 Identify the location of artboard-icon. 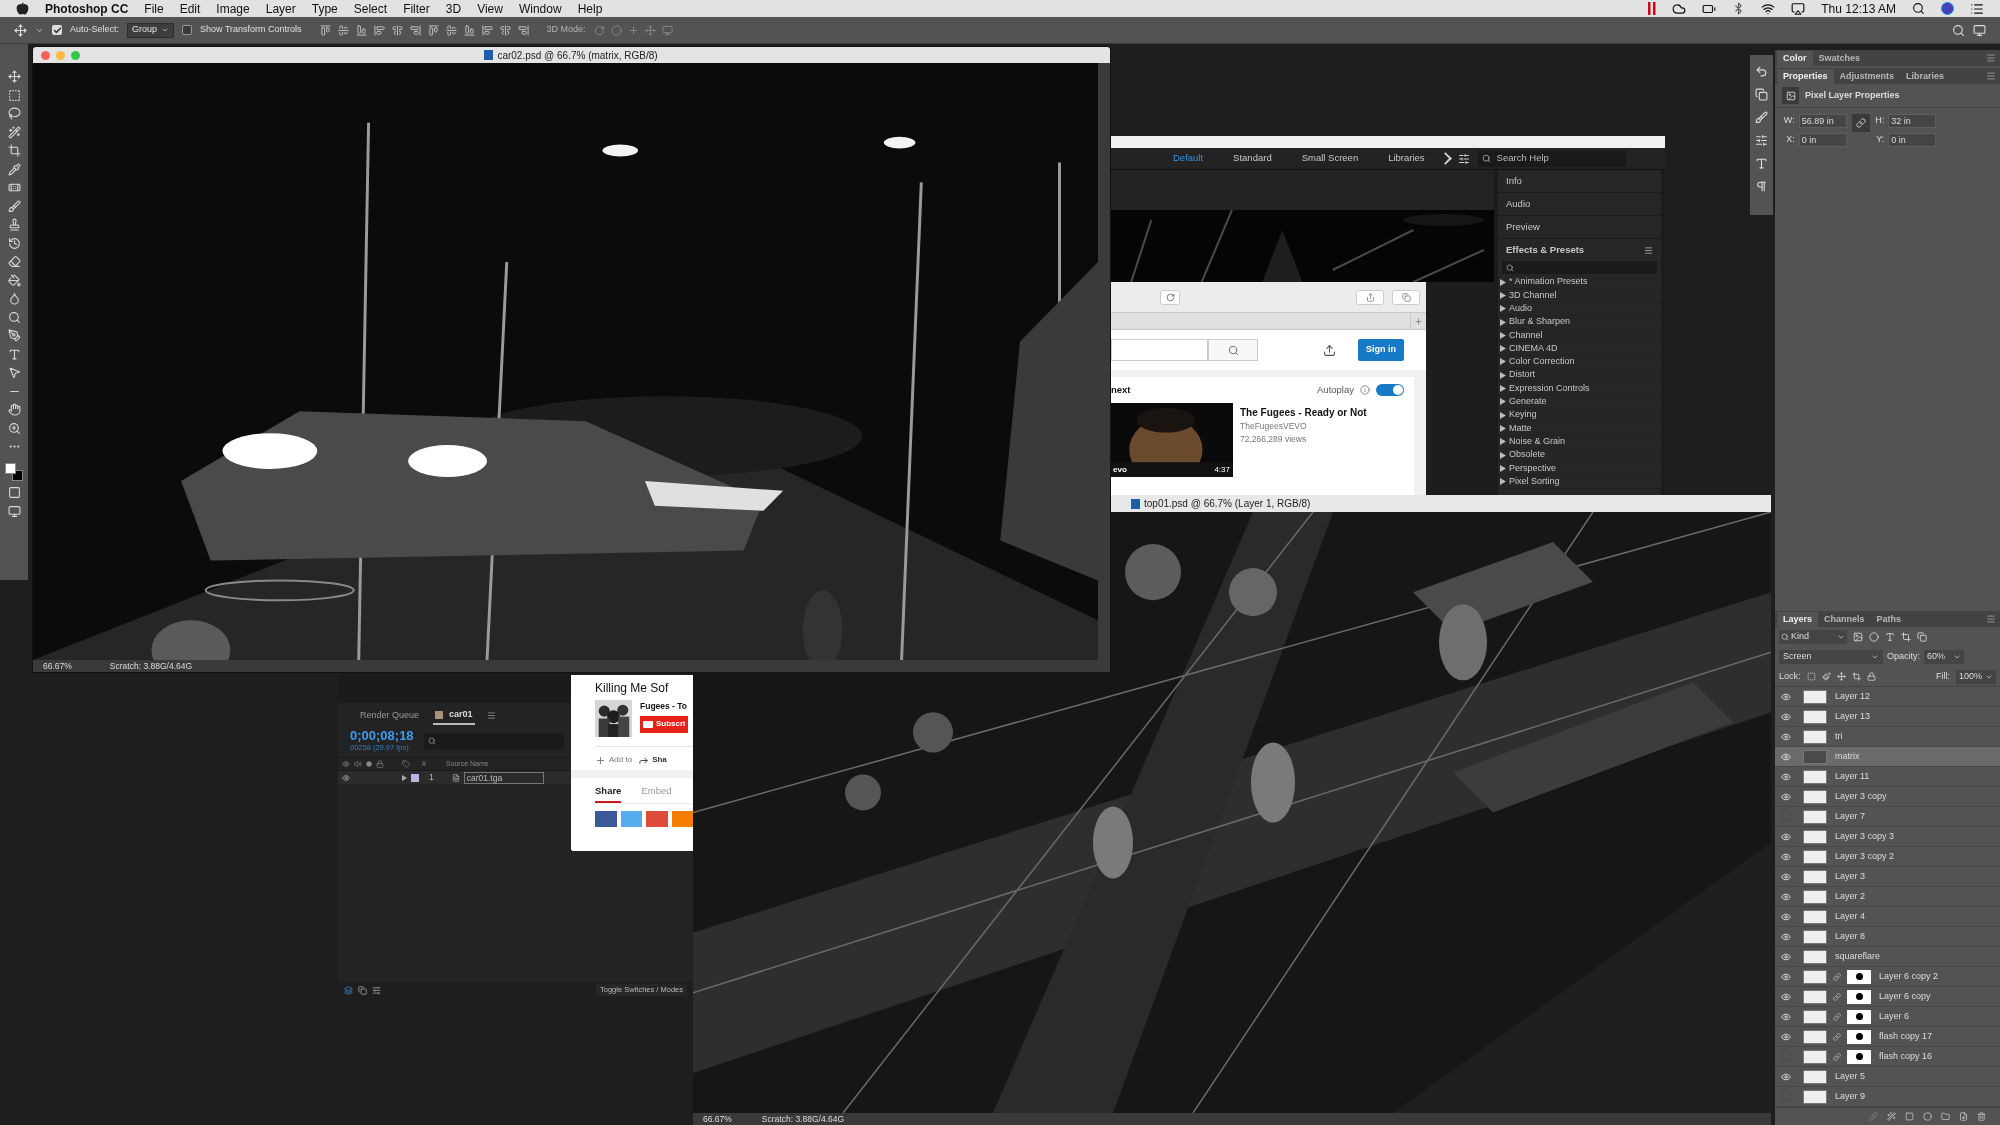
(1856, 676).